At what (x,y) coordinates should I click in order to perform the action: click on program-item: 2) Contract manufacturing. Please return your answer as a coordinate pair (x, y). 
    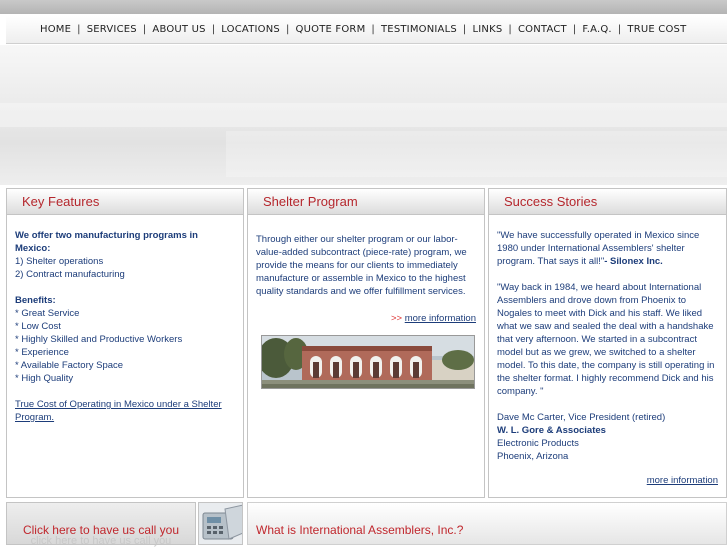
    Looking at the image, I should click on (70, 274).